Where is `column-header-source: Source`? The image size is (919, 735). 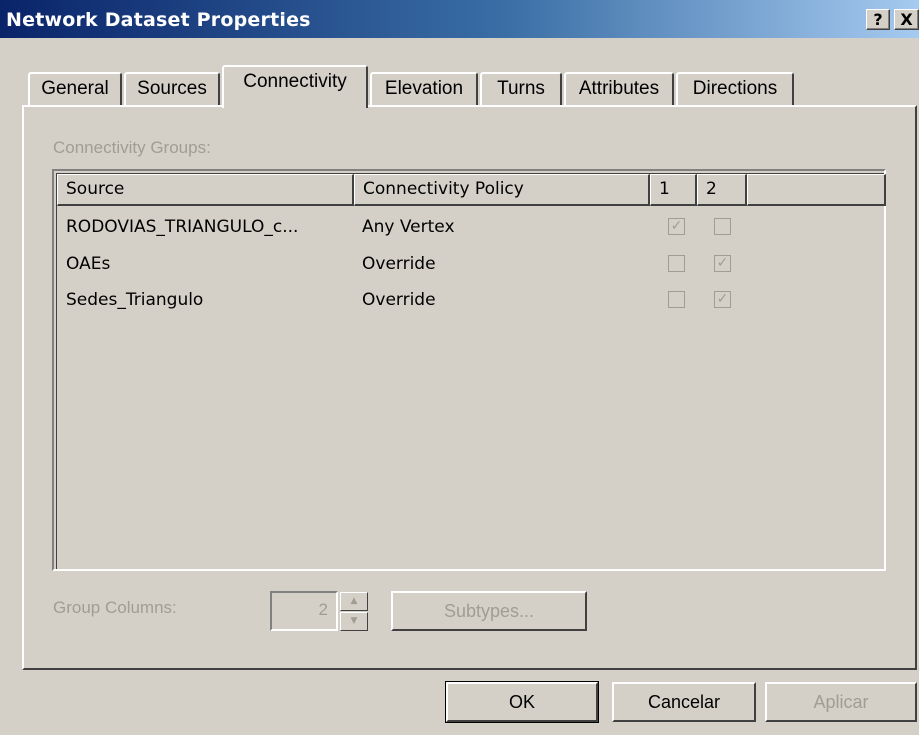
column-header-source: Source is located at coordinates (205, 190).